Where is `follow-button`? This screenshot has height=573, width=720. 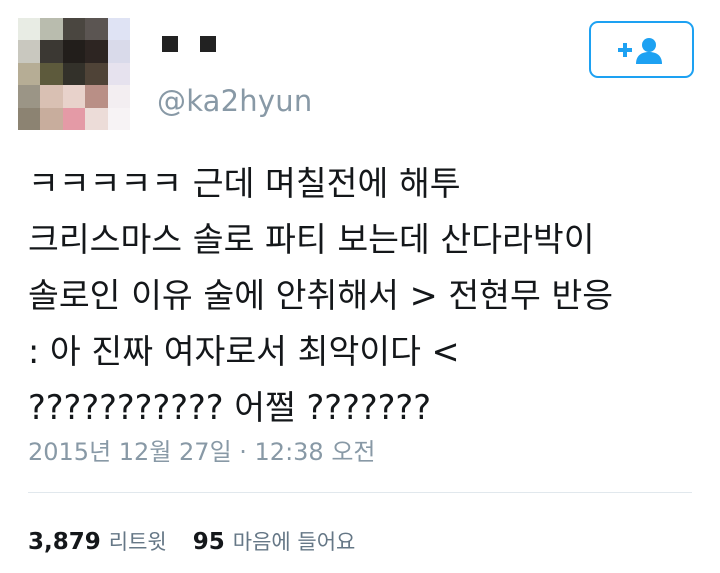
follow-button is located at coordinates (641, 49).